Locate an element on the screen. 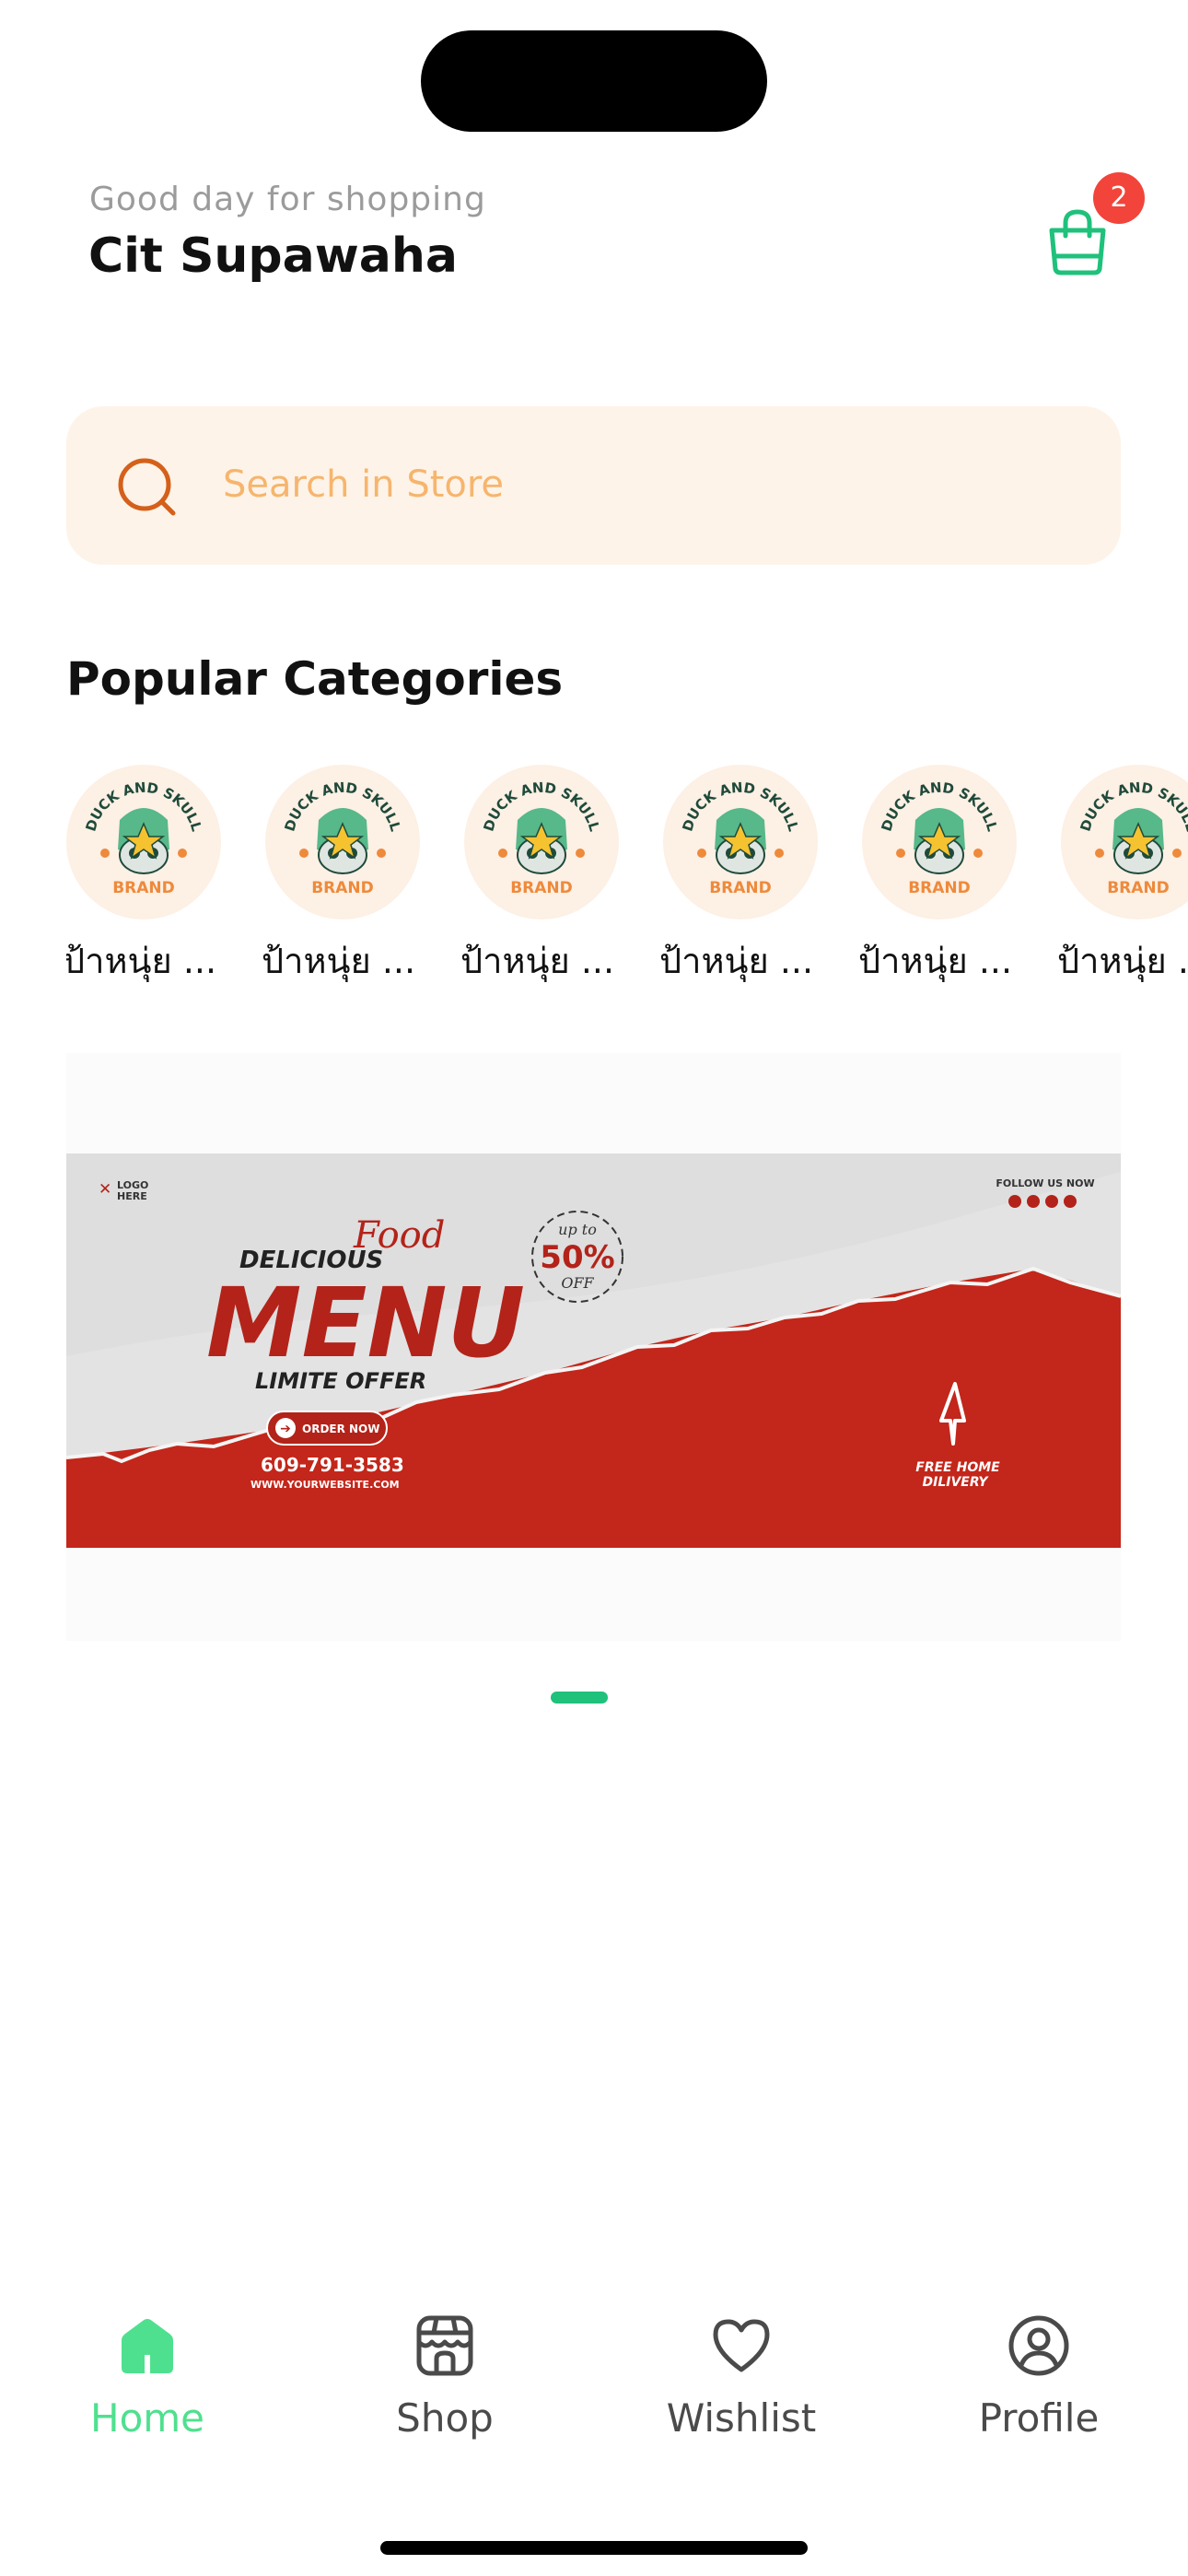  nav-item-wishlist: Wishlist is located at coordinates (741, 2377).